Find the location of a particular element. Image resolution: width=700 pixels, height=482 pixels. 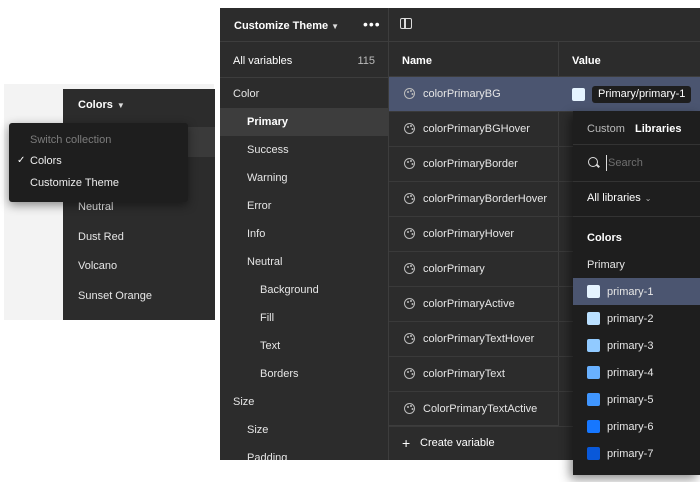

collection-group-list: Neutral Dust Red Volcano Sunset Orange is located at coordinates (115, 260).